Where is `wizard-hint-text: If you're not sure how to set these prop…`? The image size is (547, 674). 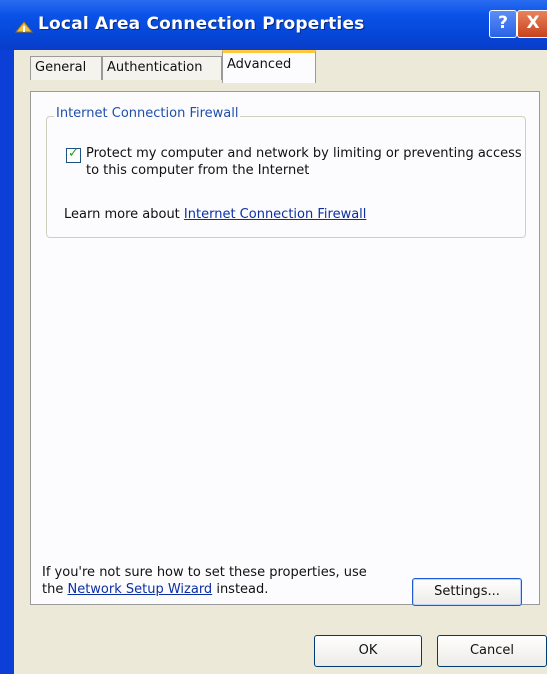 wizard-hint-text: If you're not sure how to set these prop… is located at coordinates (212, 581).